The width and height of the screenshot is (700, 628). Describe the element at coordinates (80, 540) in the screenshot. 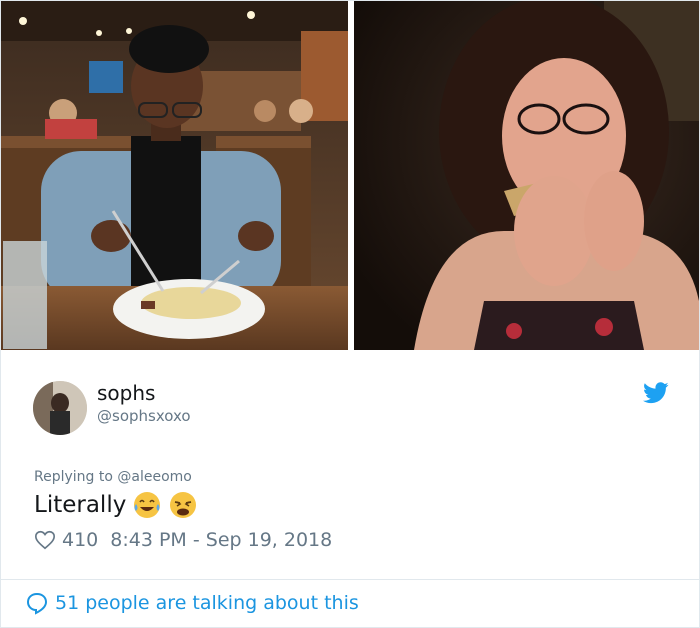

I see `like-count: 410` at that location.